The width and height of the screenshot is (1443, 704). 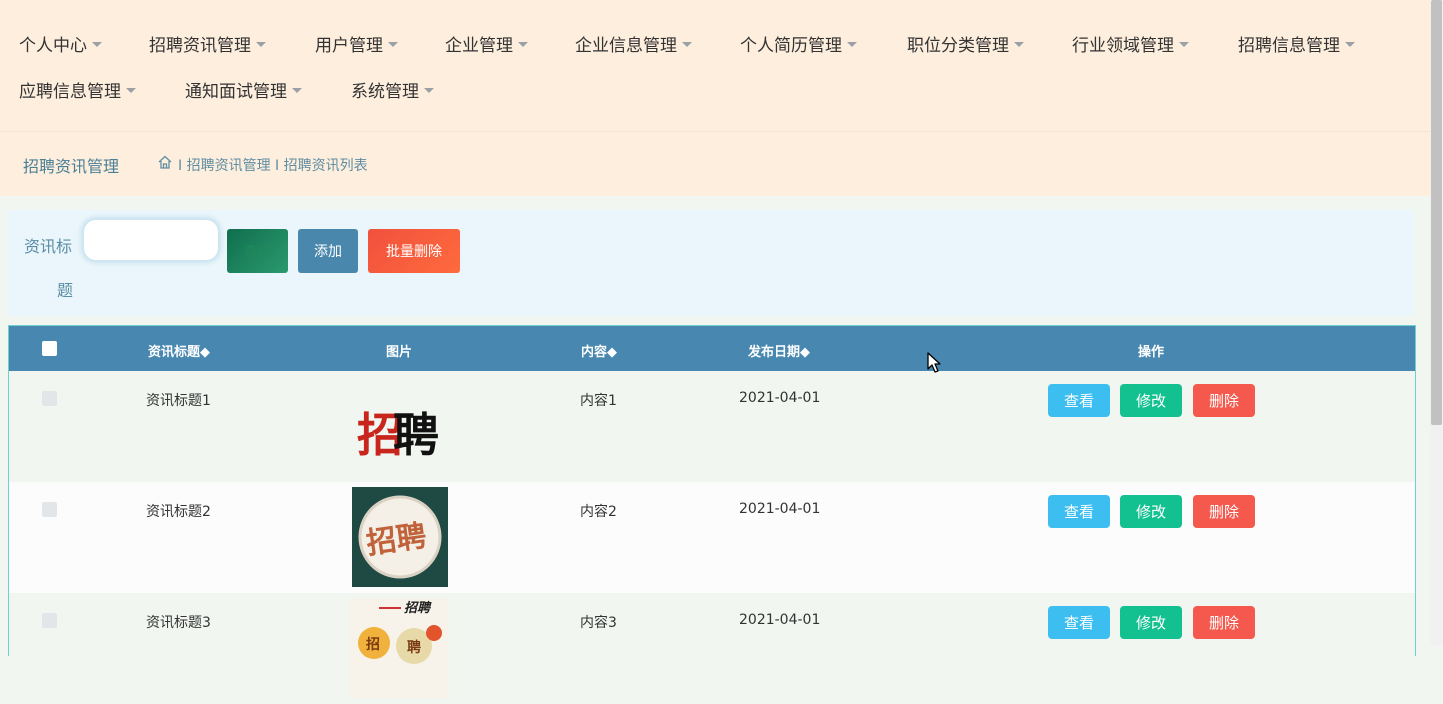 I want to click on breadcrumb: I 招聘资讯管理 I 招聘资讯列表, so click(x=273, y=166).